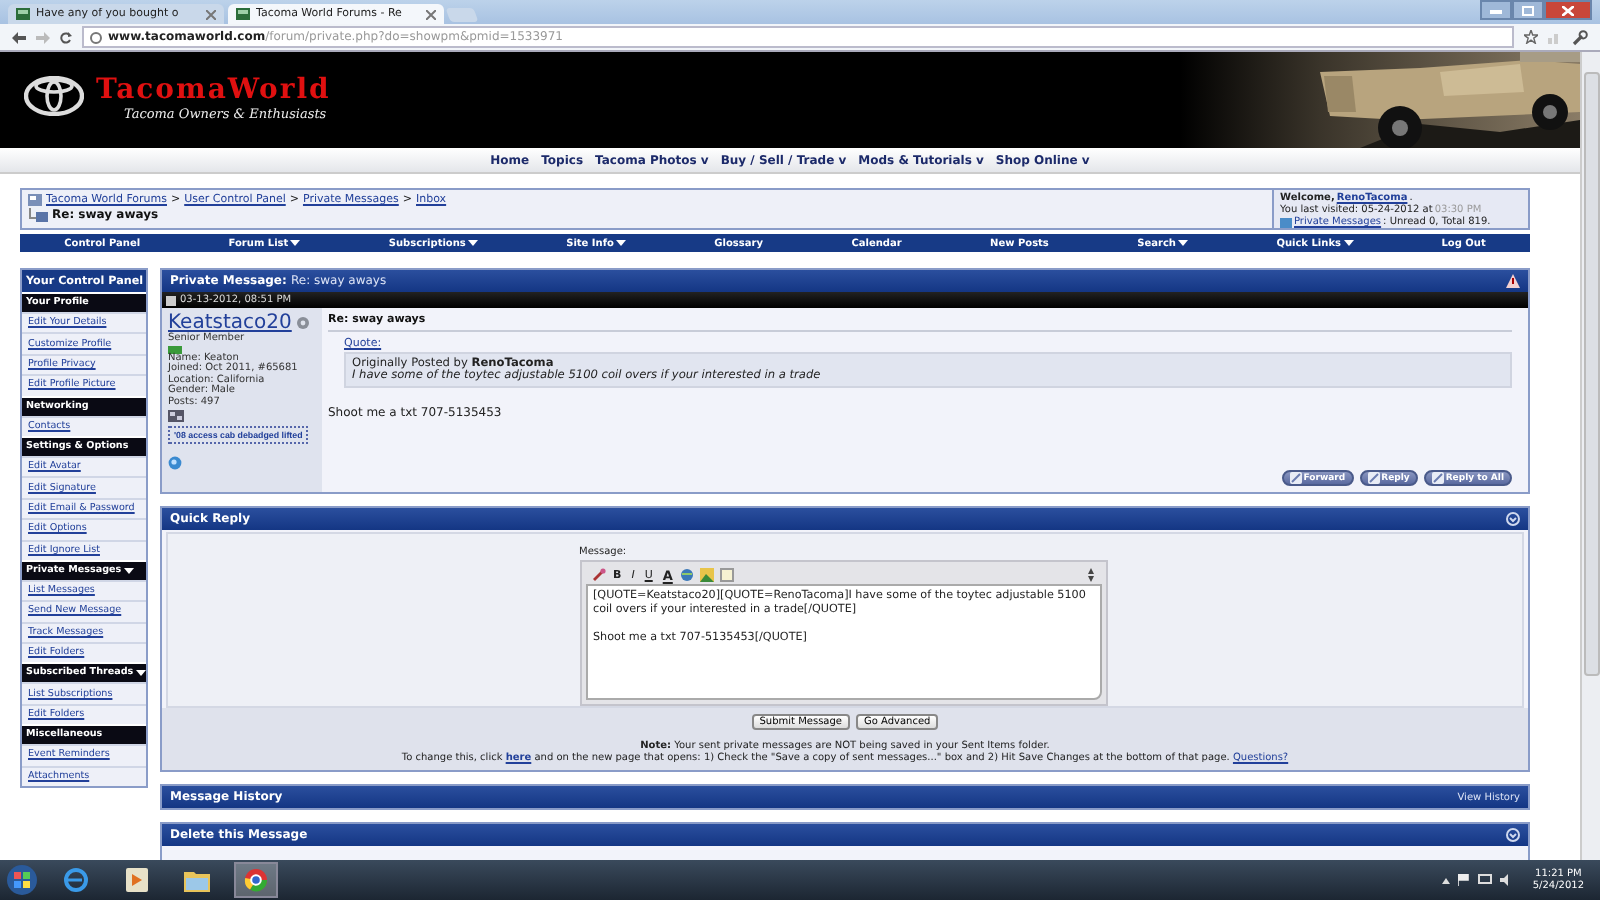  Describe the element at coordinates (54, 96) in the screenshot. I see `emblem-icon` at that location.